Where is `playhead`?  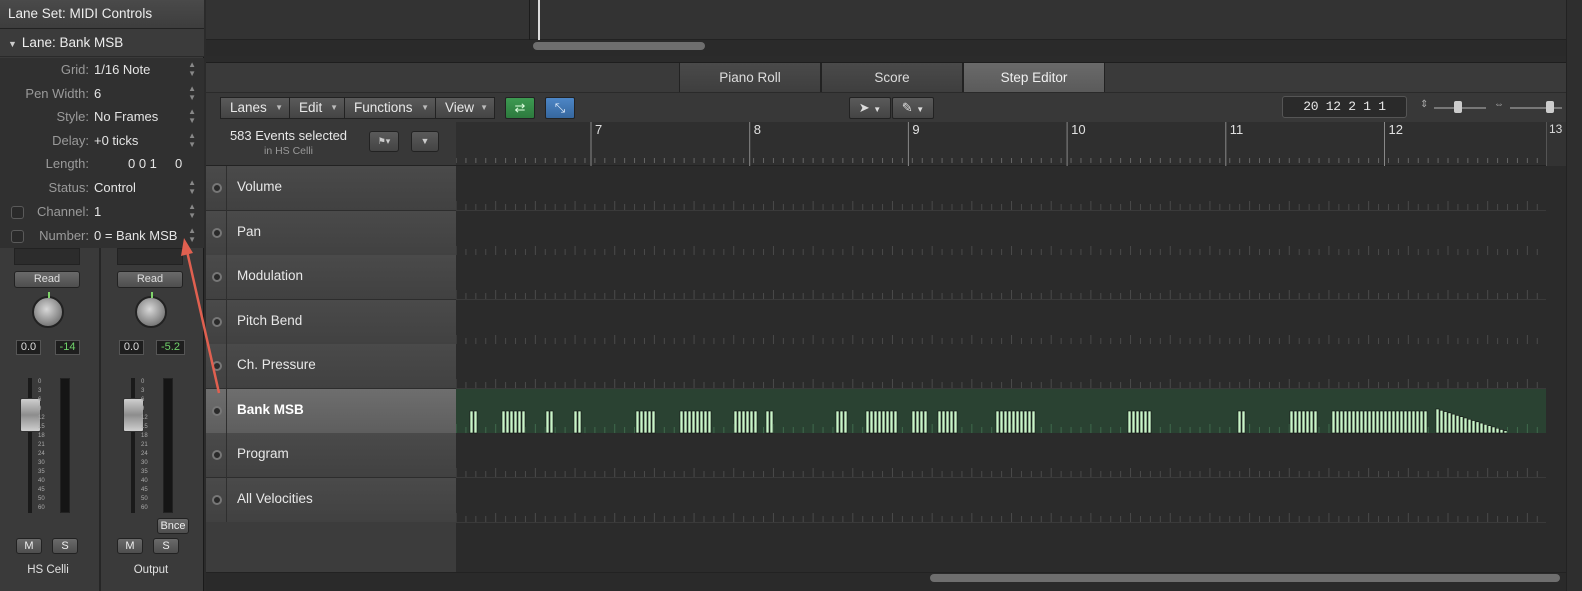
playhead is located at coordinates (539, 20).